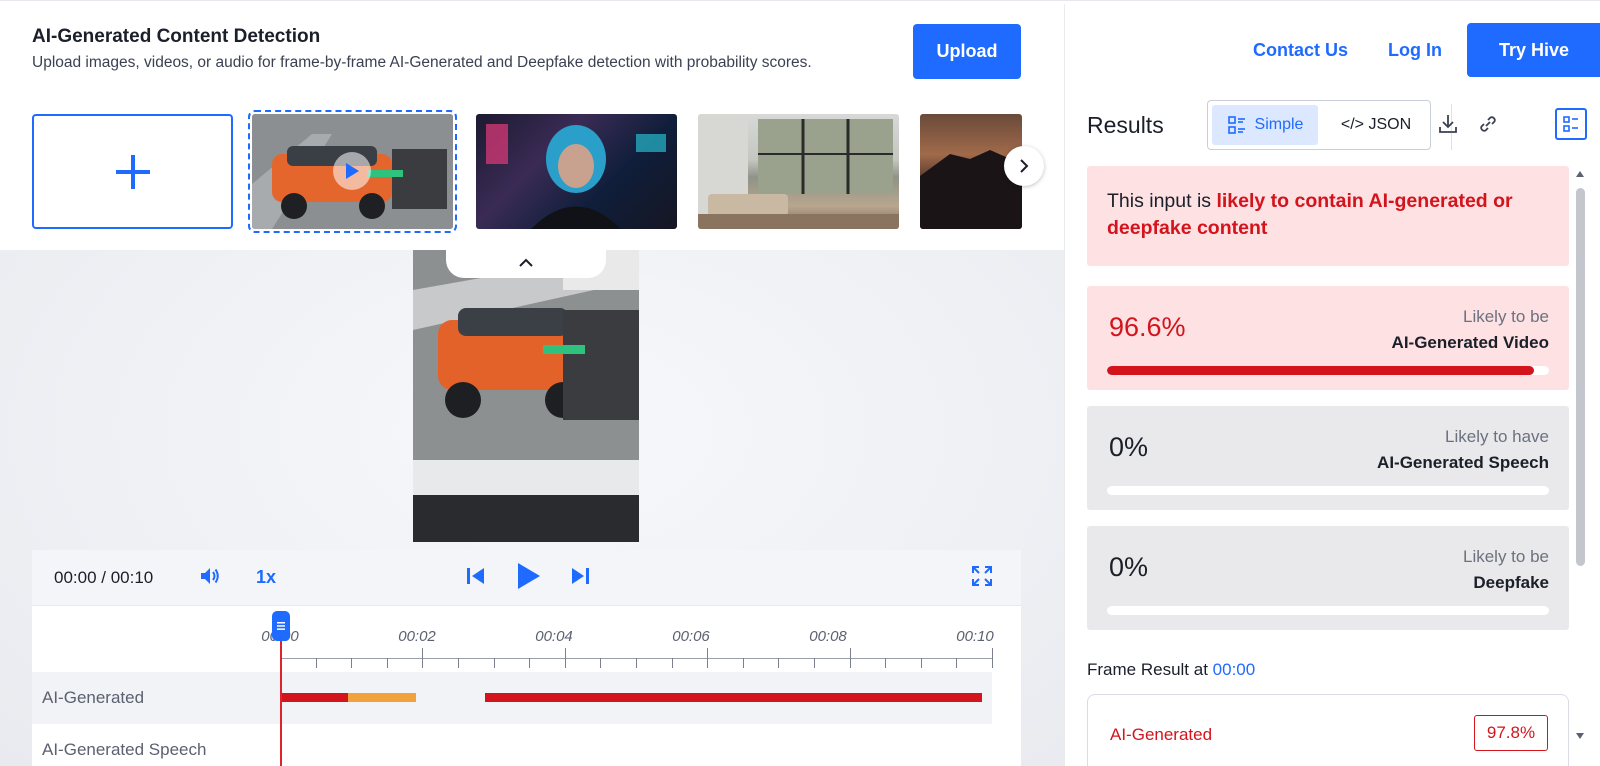  What do you see at coordinates (476, 578) in the screenshot?
I see `skip-back-icon` at bounding box center [476, 578].